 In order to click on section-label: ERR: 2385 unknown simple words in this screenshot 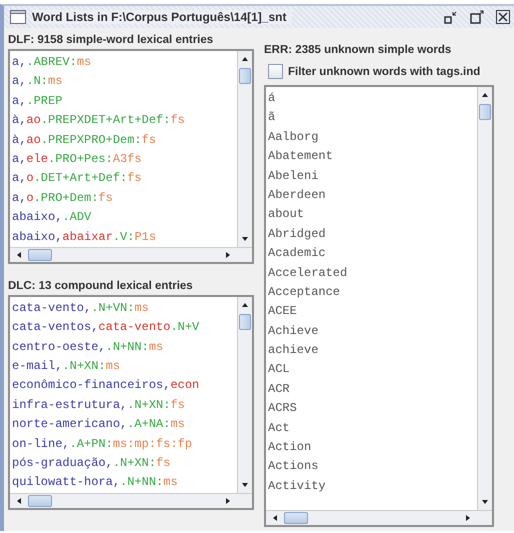, I will do `click(358, 50)`.